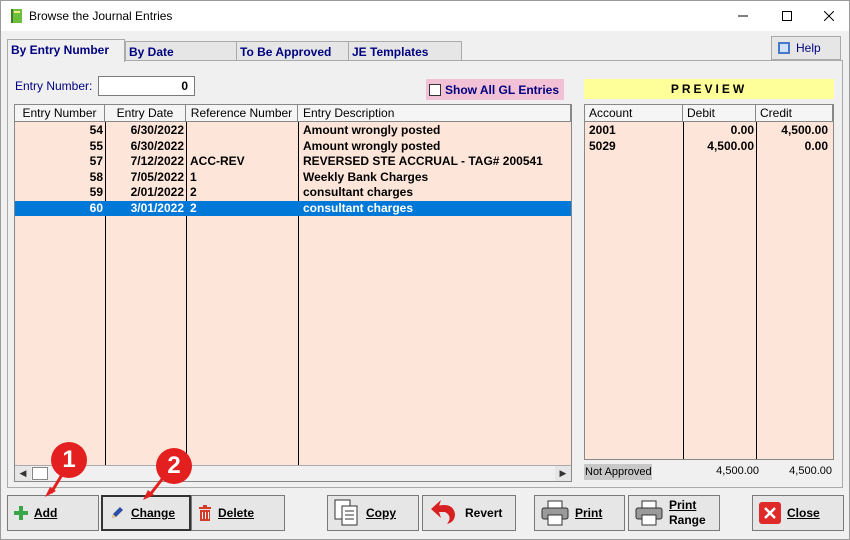  Describe the element at coordinates (425, 16) in the screenshot. I see `title-bar: Browse the Journal Entries` at that location.